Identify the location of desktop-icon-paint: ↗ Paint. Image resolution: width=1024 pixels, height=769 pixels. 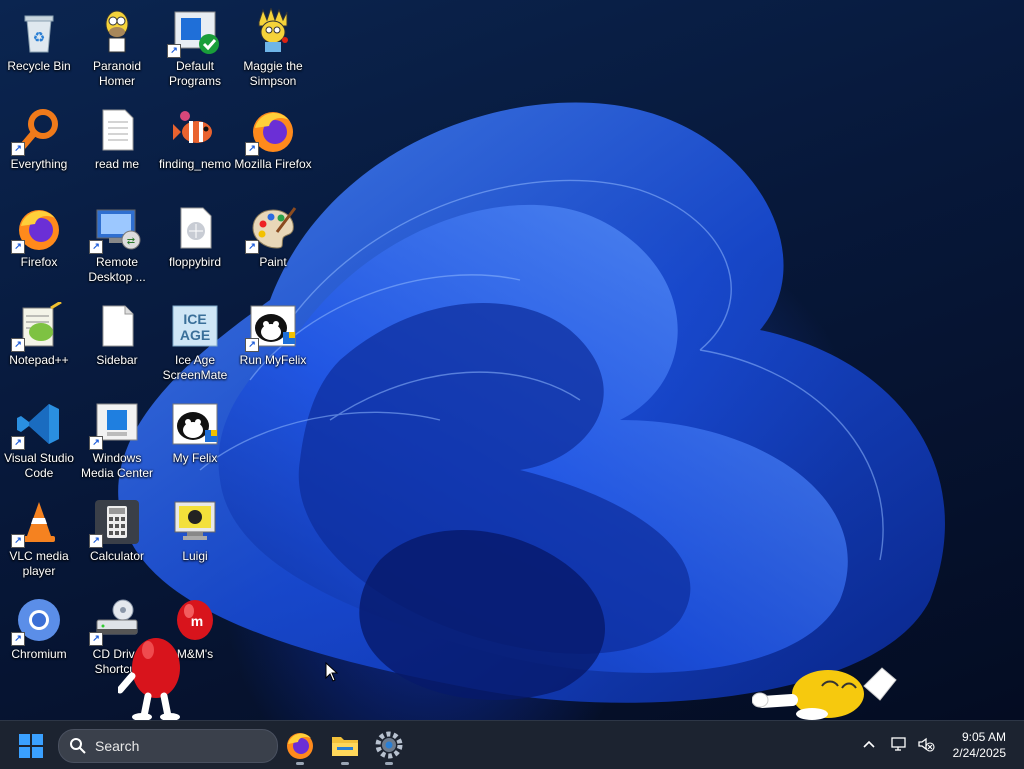
(273, 246).